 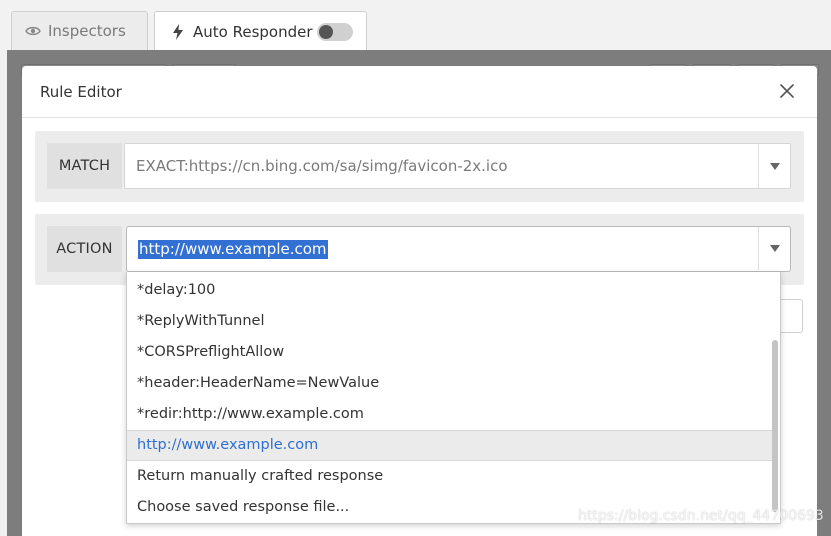 What do you see at coordinates (81, 91) in the screenshot?
I see `dialog-title: Rule Editor` at bounding box center [81, 91].